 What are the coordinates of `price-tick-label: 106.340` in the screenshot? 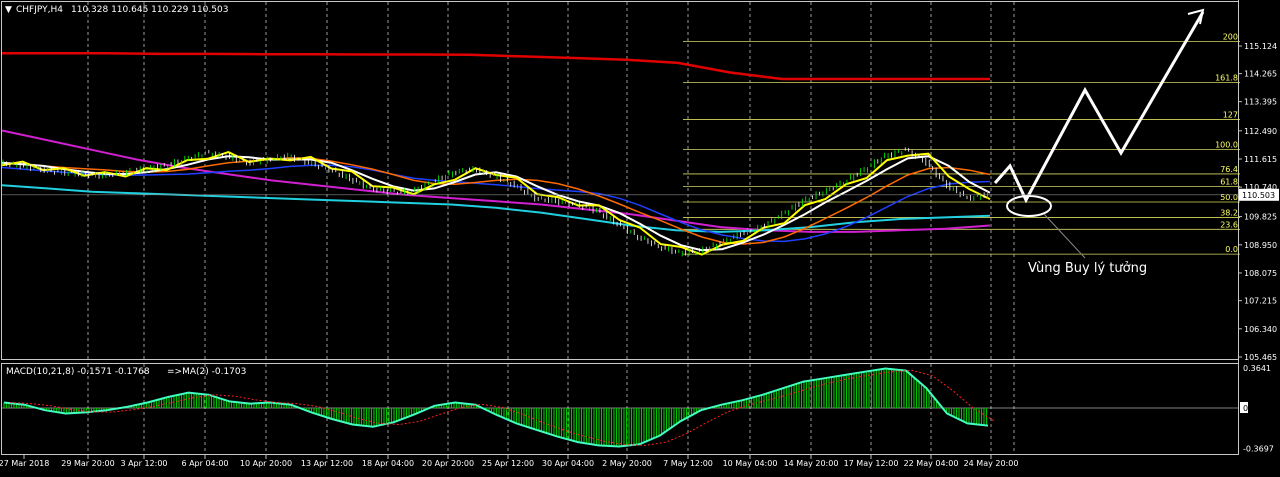 It's located at (1260, 329).